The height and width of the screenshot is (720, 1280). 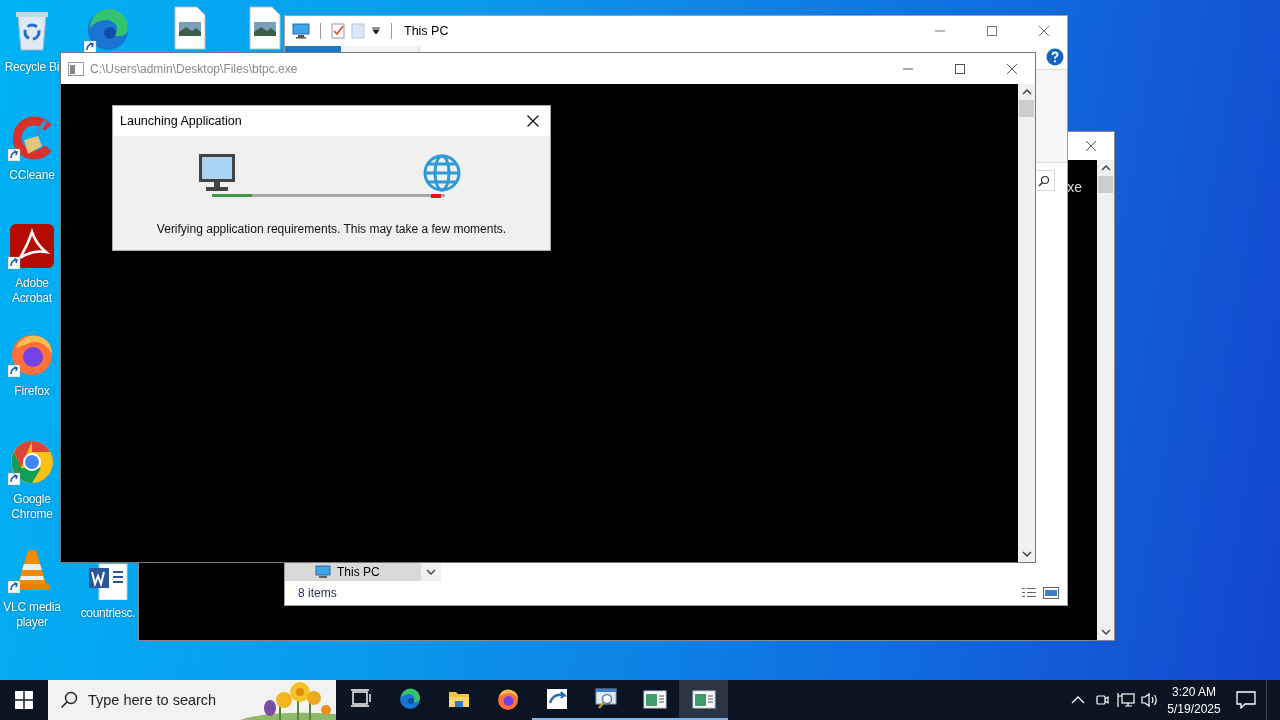 I want to click on checklist-icon, so click(x=338, y=31).